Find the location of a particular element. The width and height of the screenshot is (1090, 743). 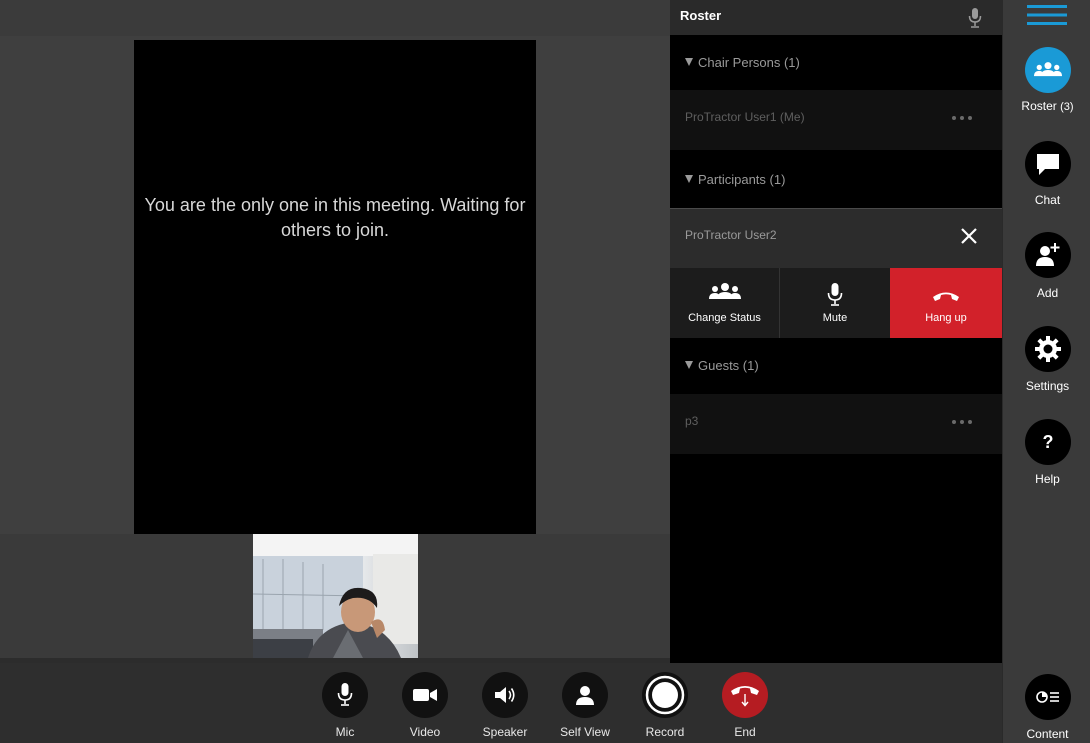

settings-caption: Settings is located at coordinates (1047, 386).